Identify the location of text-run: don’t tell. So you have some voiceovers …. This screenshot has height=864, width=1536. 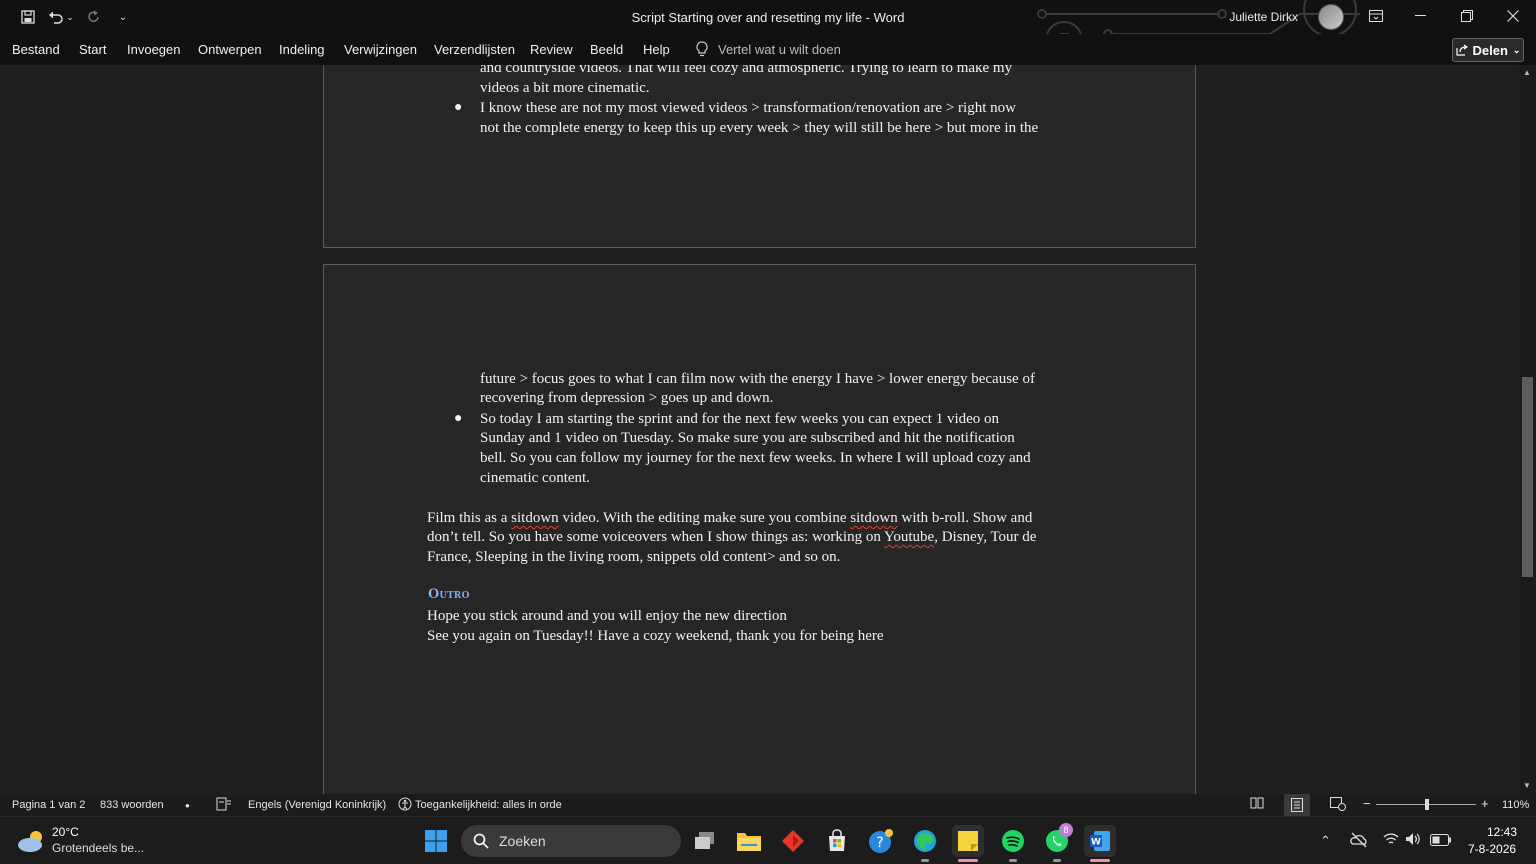
(656, 537).